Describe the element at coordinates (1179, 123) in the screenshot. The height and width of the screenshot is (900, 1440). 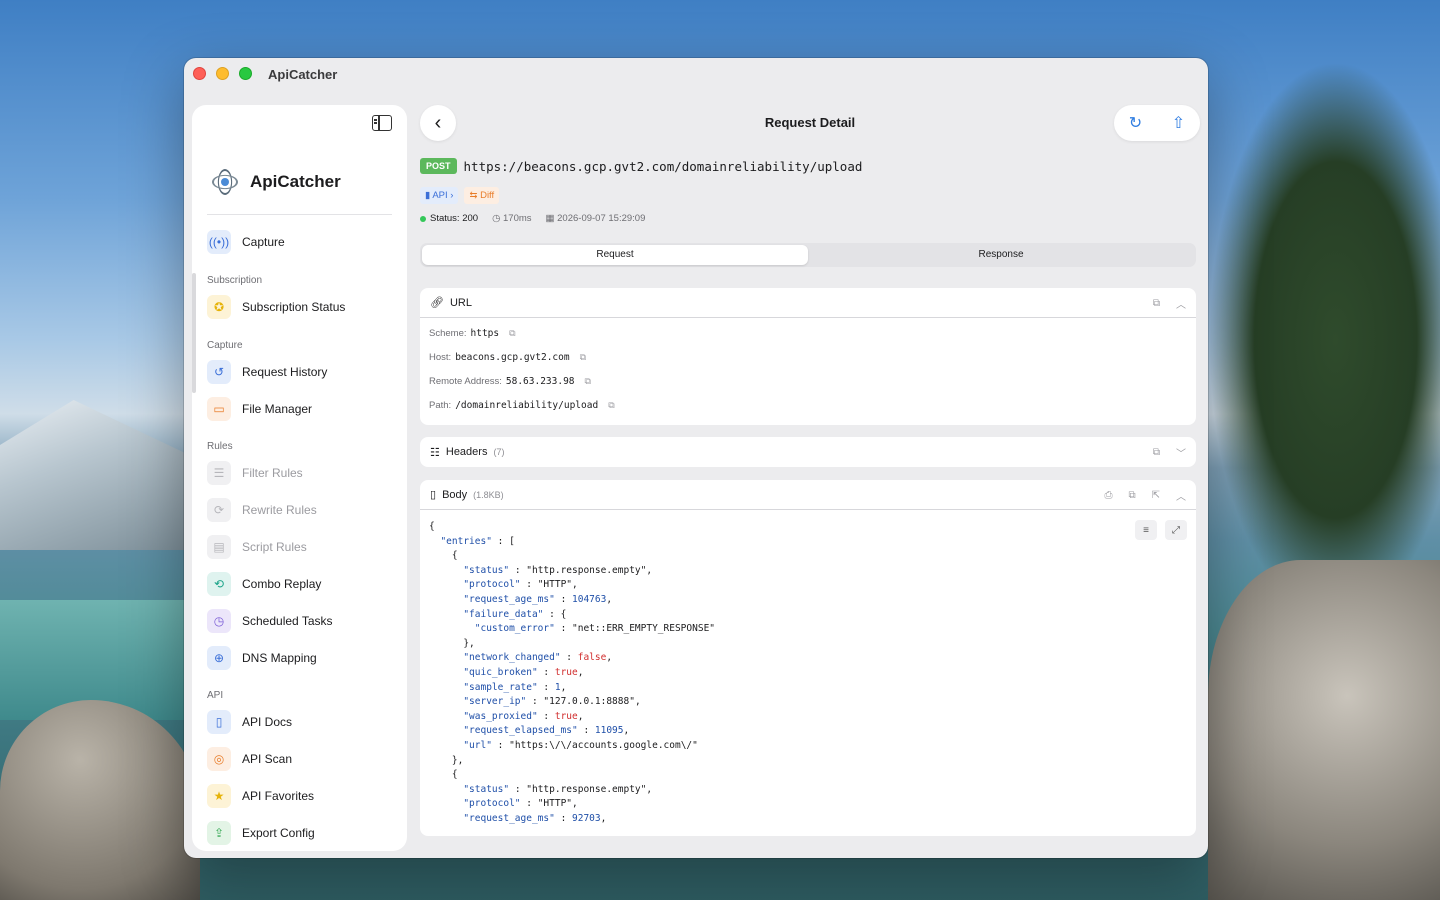
I see `share-button: ⇧` at that location.